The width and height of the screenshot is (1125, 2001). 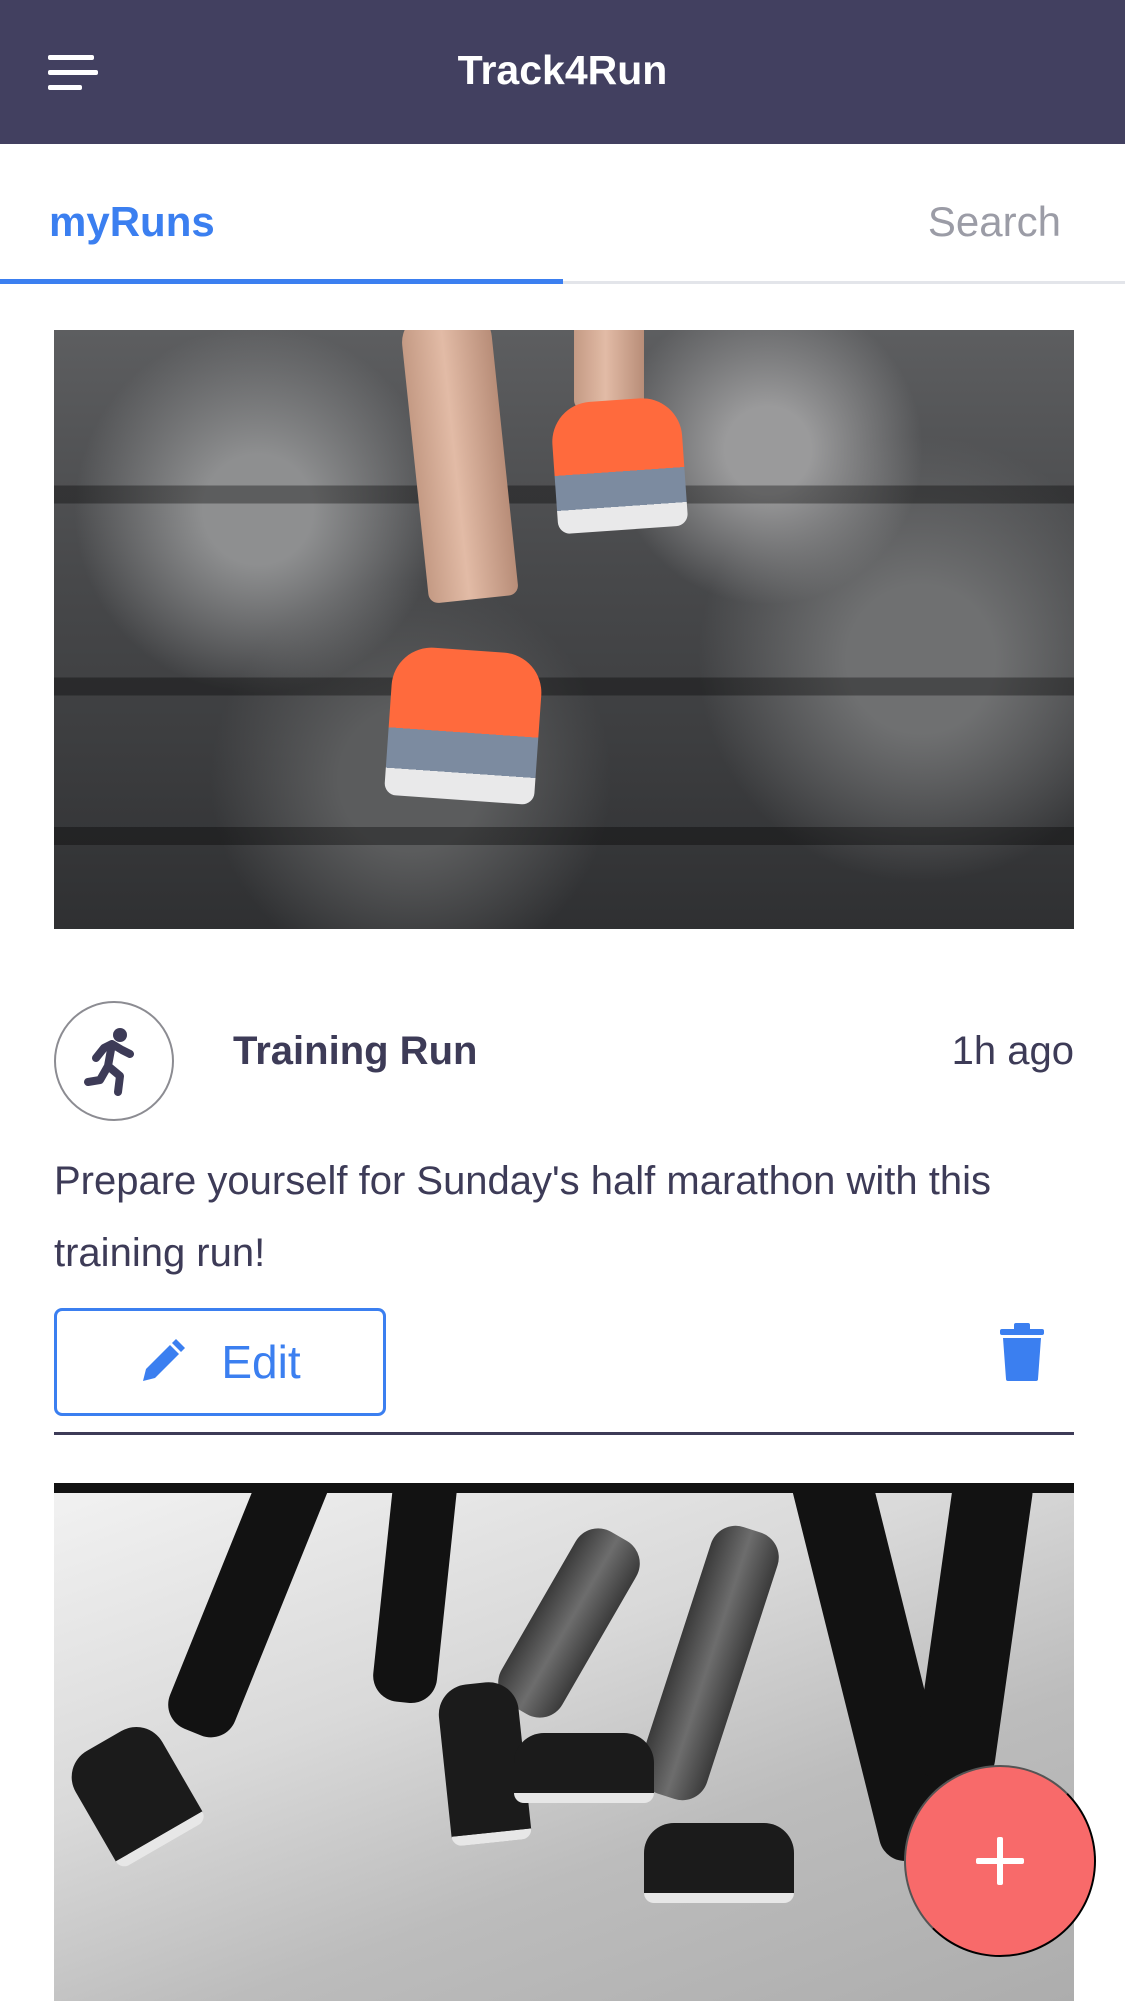 I want to click on edit-label: Edit, so click(x=261, y=1362).